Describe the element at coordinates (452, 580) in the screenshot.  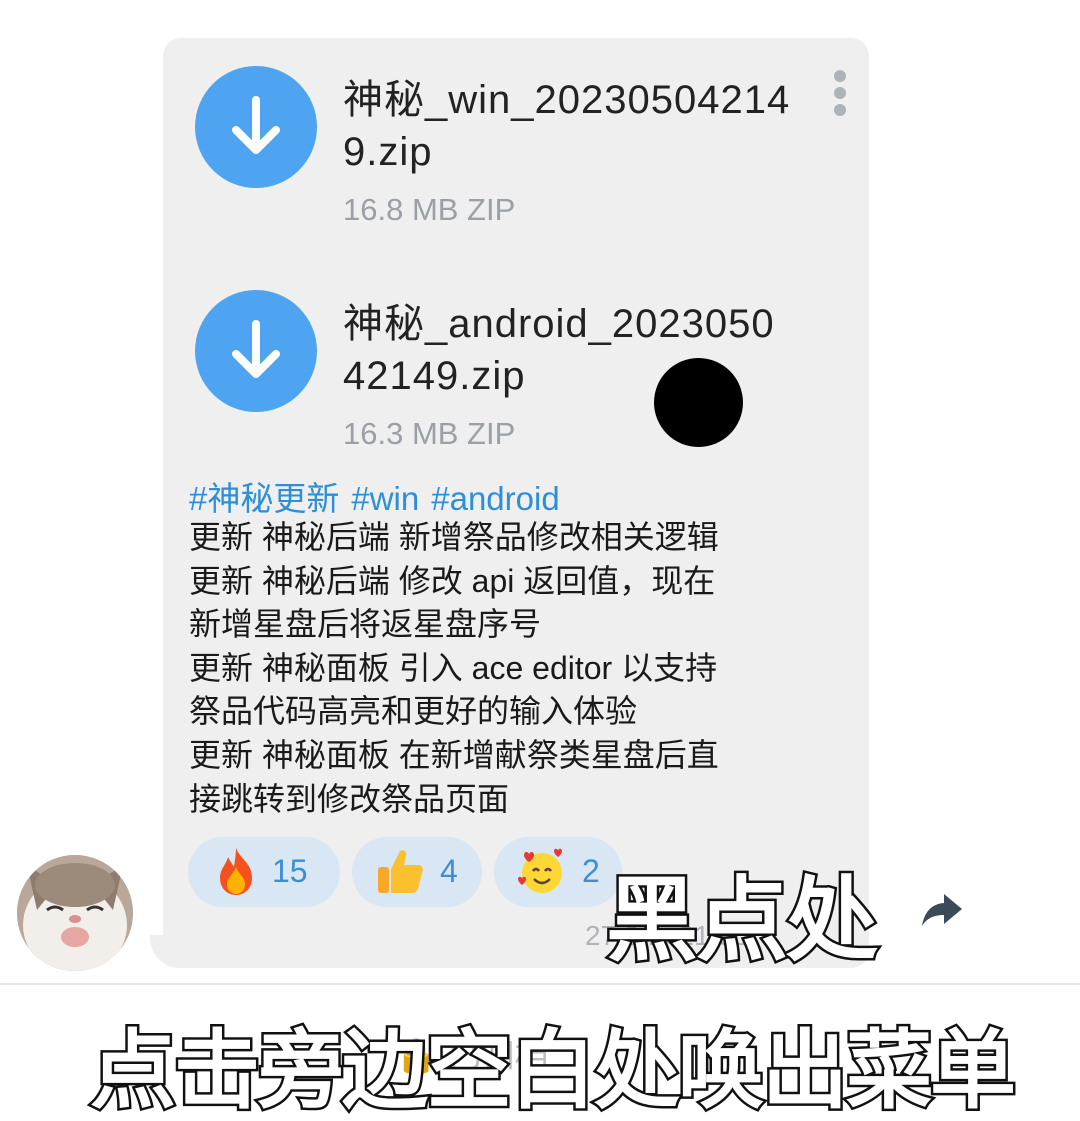
I see `message-line: 更新 神秘后端 修改 api 返回值，现在` at that location.